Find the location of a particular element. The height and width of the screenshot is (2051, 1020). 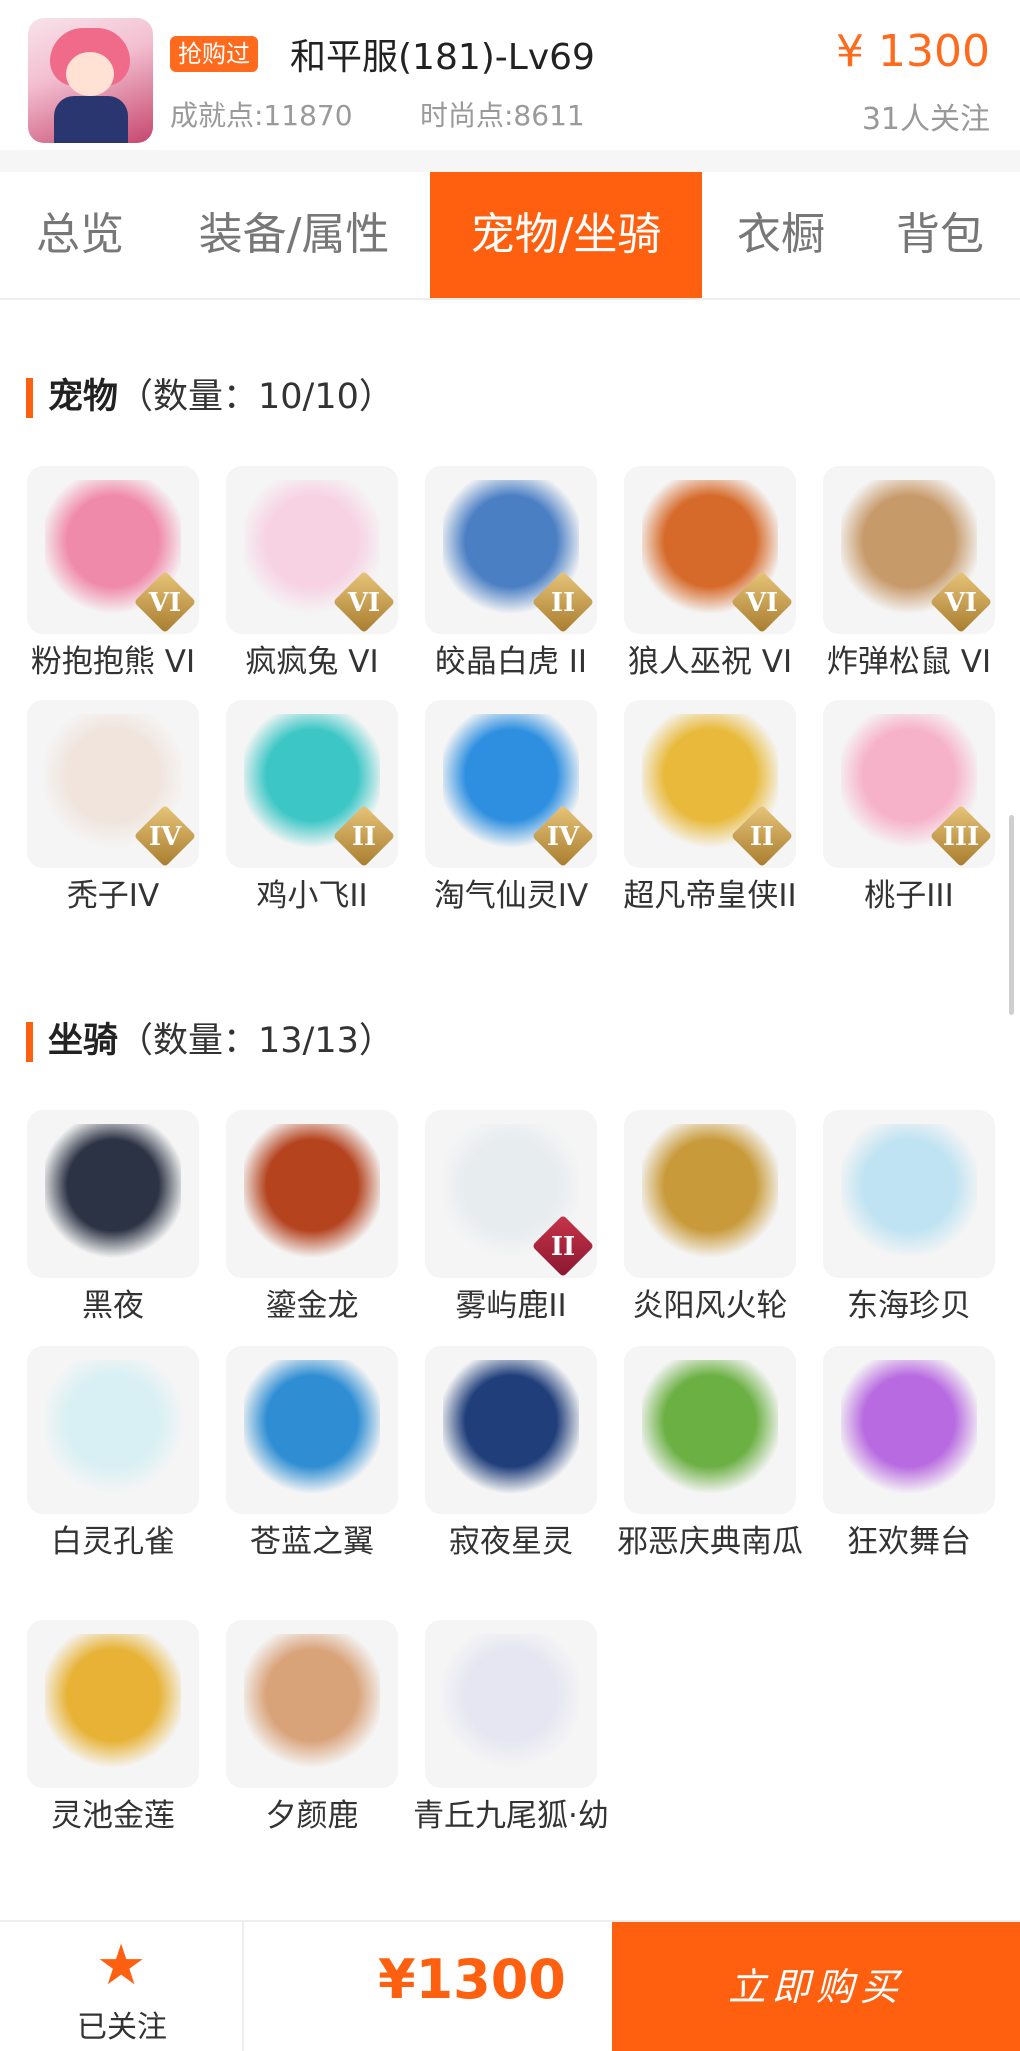

pets-count: （数量：10/10） is located at coordinates (256, 397).